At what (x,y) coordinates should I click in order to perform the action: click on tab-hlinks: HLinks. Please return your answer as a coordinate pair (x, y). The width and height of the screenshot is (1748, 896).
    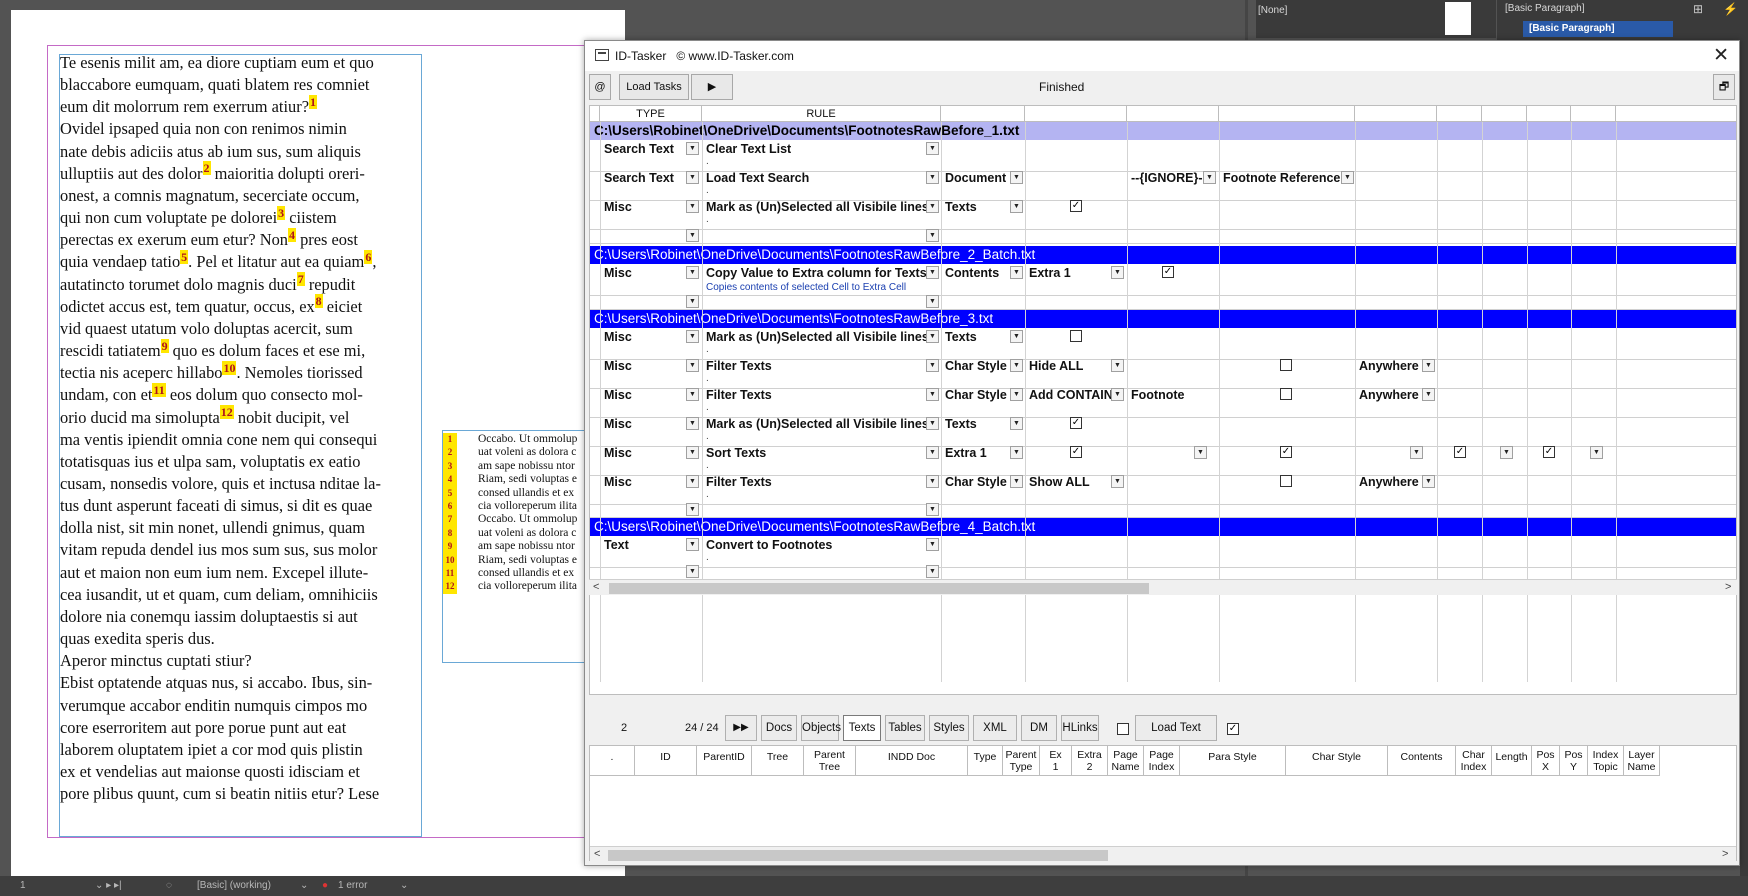
    Looking at the image, I should click on (1080, 728).